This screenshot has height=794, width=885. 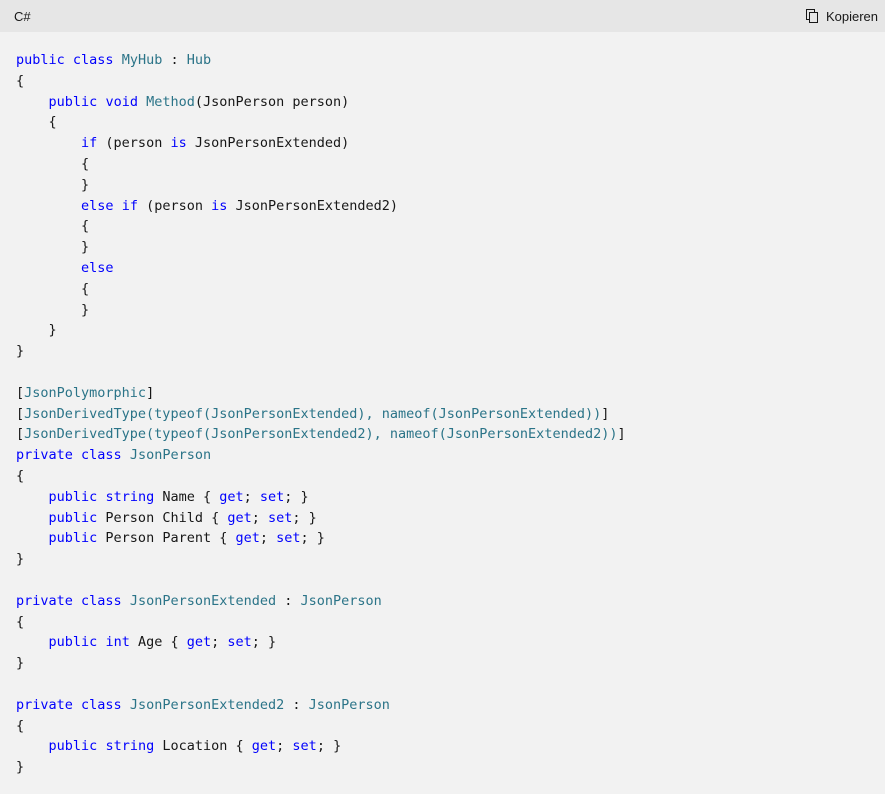 What do you see at coordinates (272, 101) in the screenshot?
I see `code-text: (JsonPerson person)` at bounding box center [272, 101].